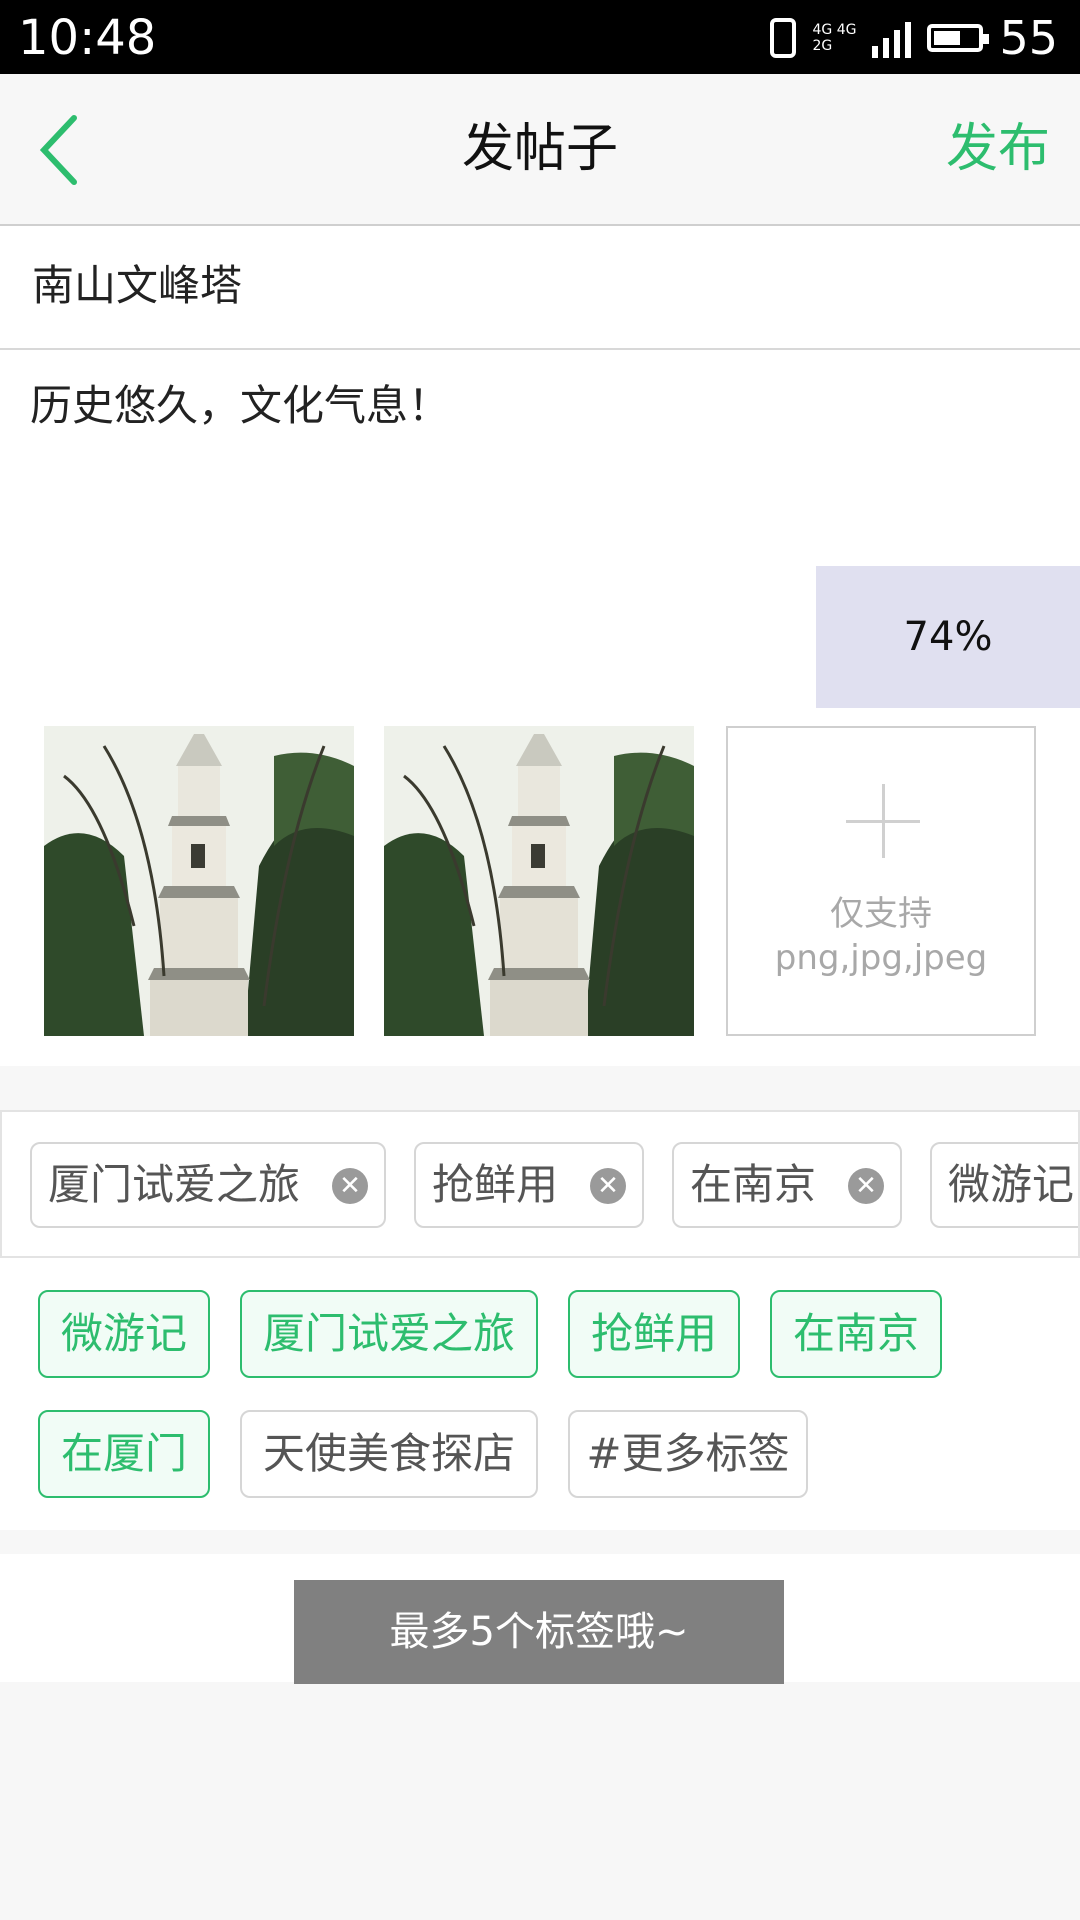 This screenshot has width=1080, height=1920. What do you see at coordinates (881, 914) in the screenshot?
I see `add-photo-hint-line1: 仅支持` at bounding box center [881, 914].